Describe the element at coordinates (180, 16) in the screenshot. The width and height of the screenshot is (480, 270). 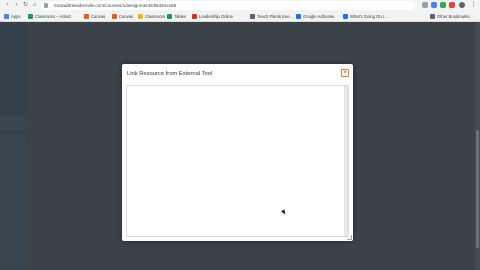
I see `bookmark-label: Tables` at that location.